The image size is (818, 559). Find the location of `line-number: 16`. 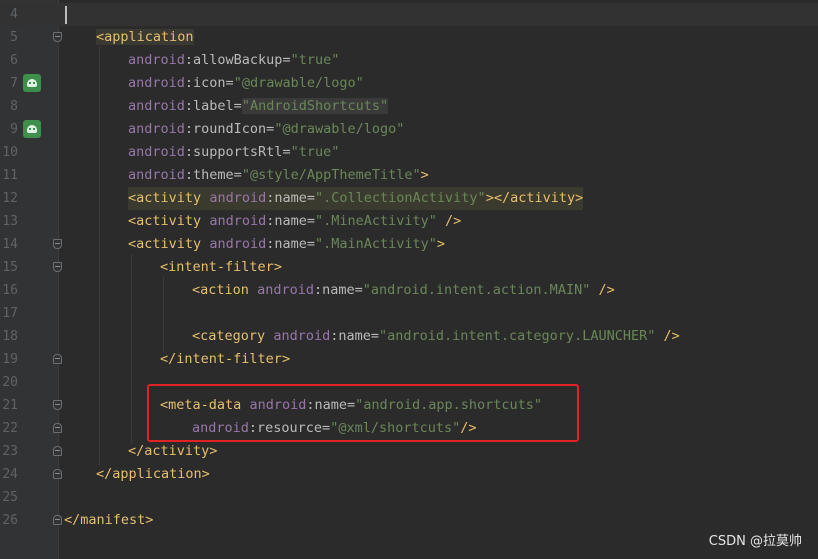

line-number: 16 is located at coordinates (10, 290).